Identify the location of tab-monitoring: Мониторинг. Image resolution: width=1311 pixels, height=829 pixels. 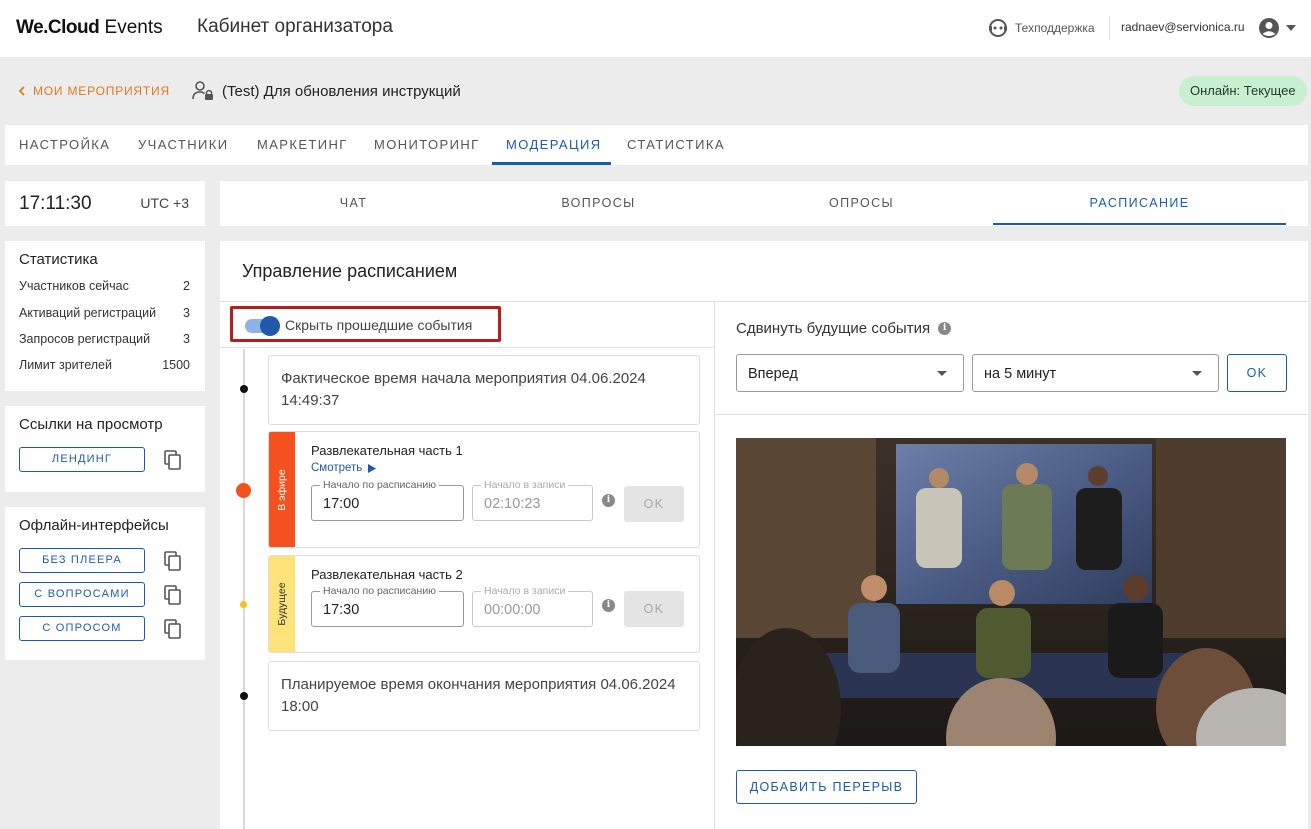
(427, 145).